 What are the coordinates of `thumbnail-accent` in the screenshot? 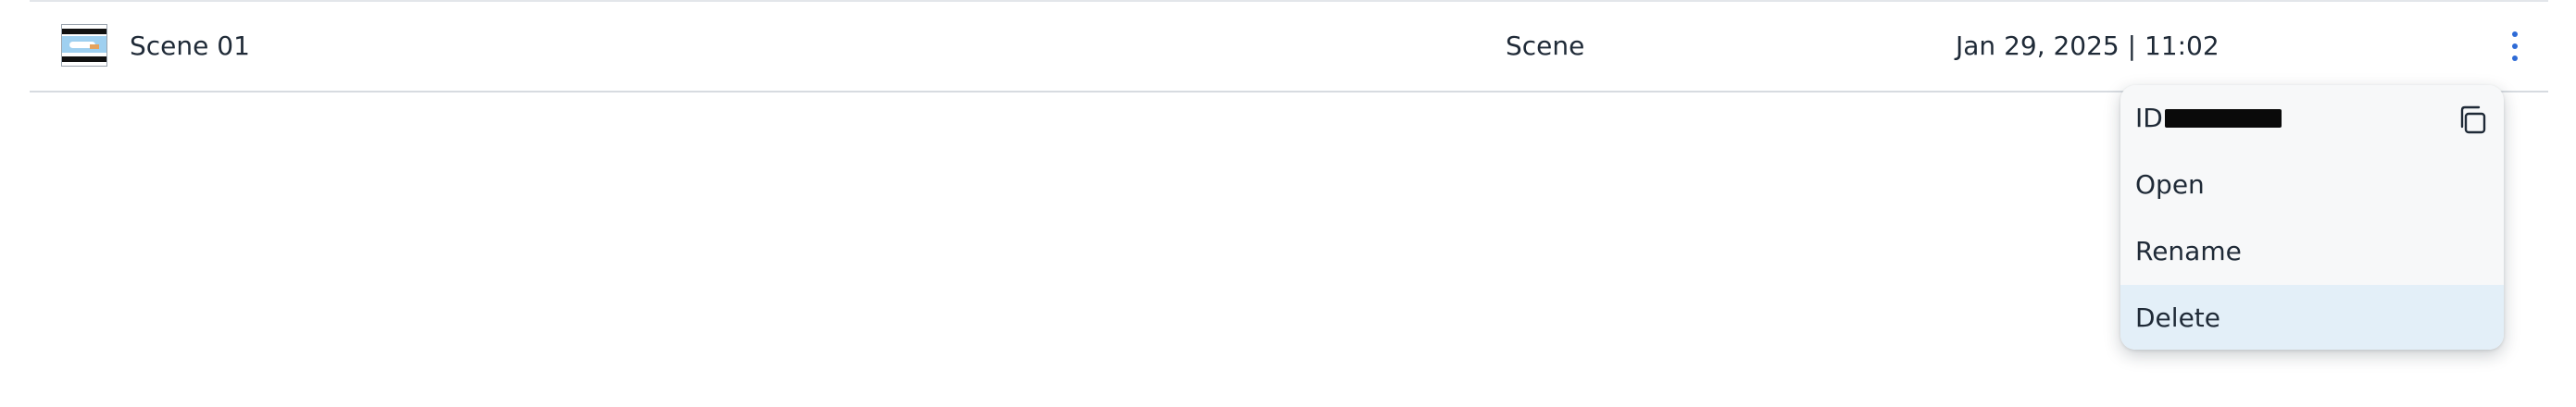 It's located at (95, 47).